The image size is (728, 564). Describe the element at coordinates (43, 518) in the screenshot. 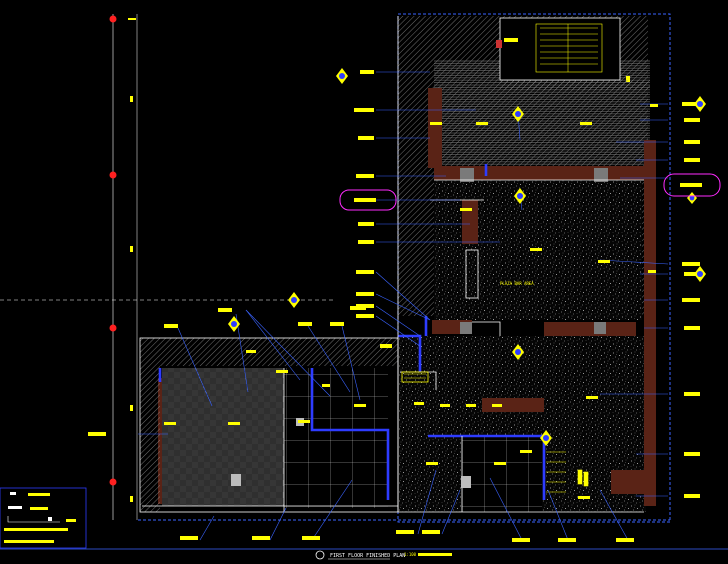

I see `legend-box` at that location.